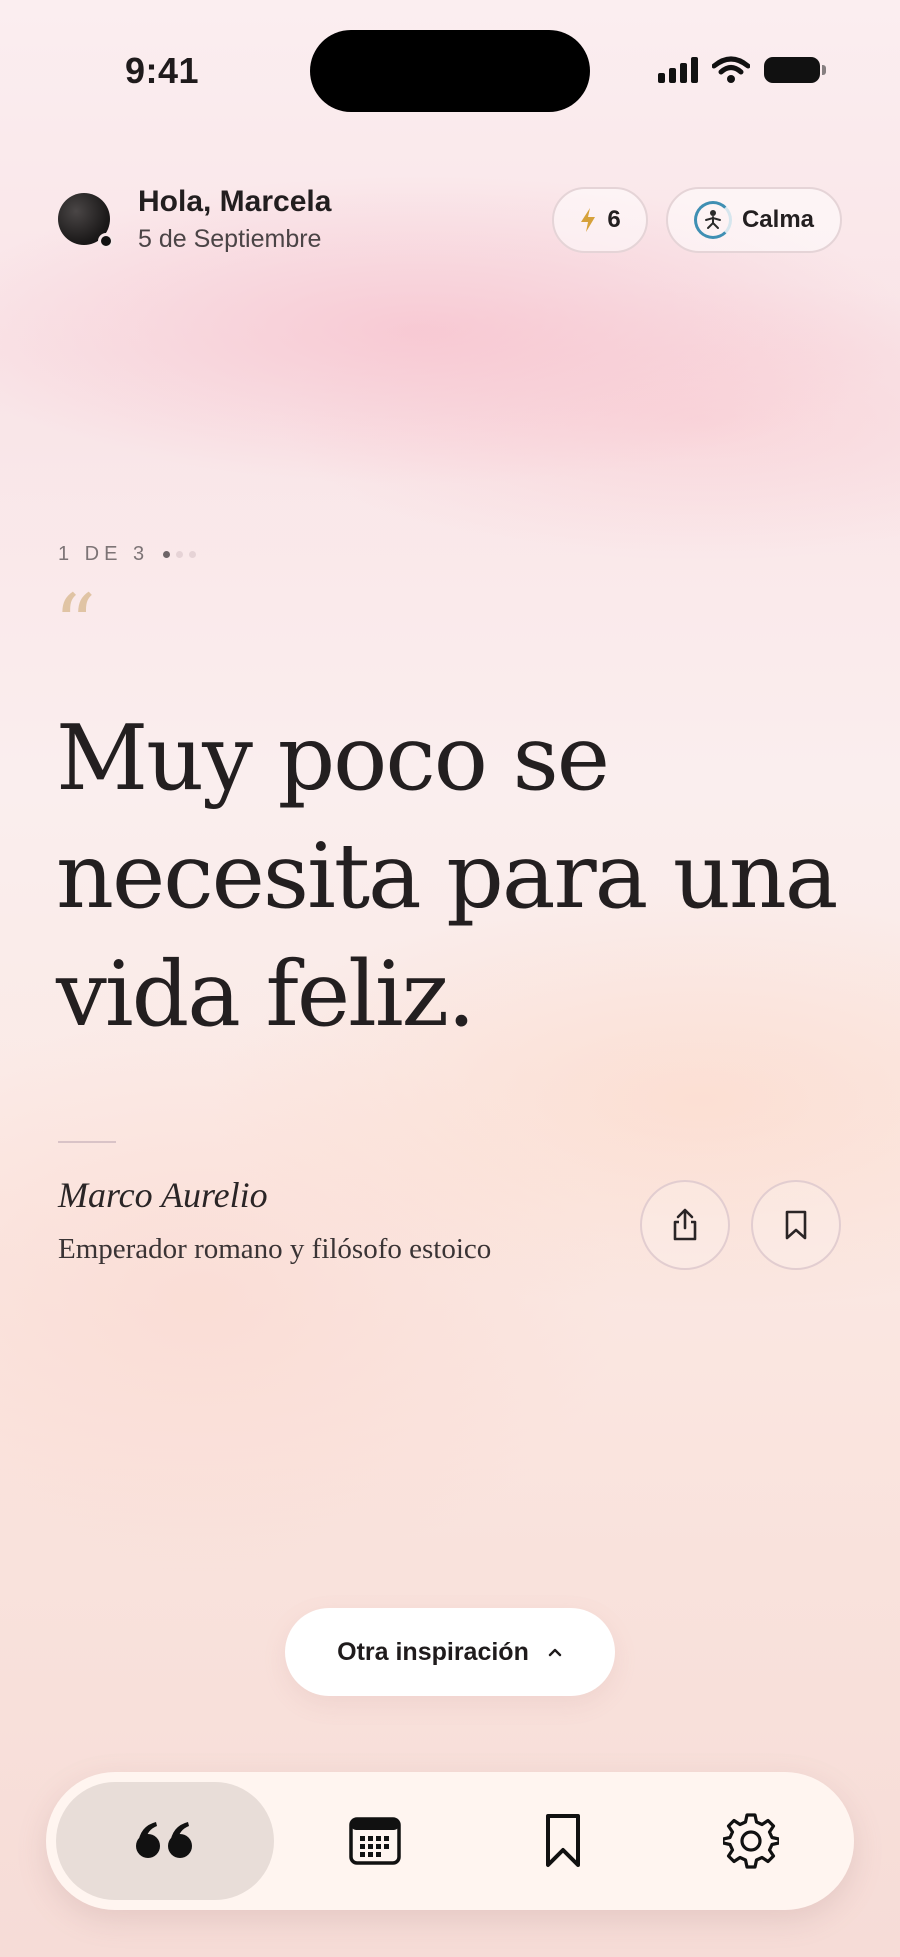 The image size is (900, 1957). I want to click on share-icon, so click(685, 1224).